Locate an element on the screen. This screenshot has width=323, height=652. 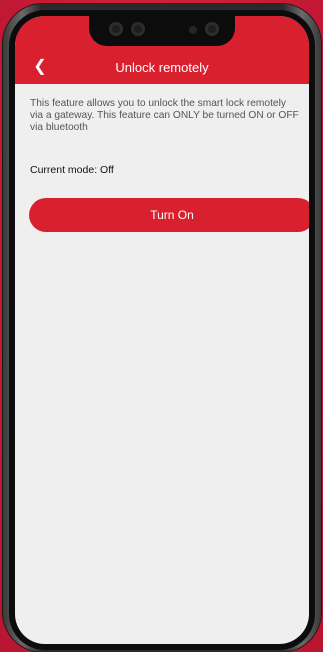
page-title: Unlock remotely is located at coordinates (162, 67).